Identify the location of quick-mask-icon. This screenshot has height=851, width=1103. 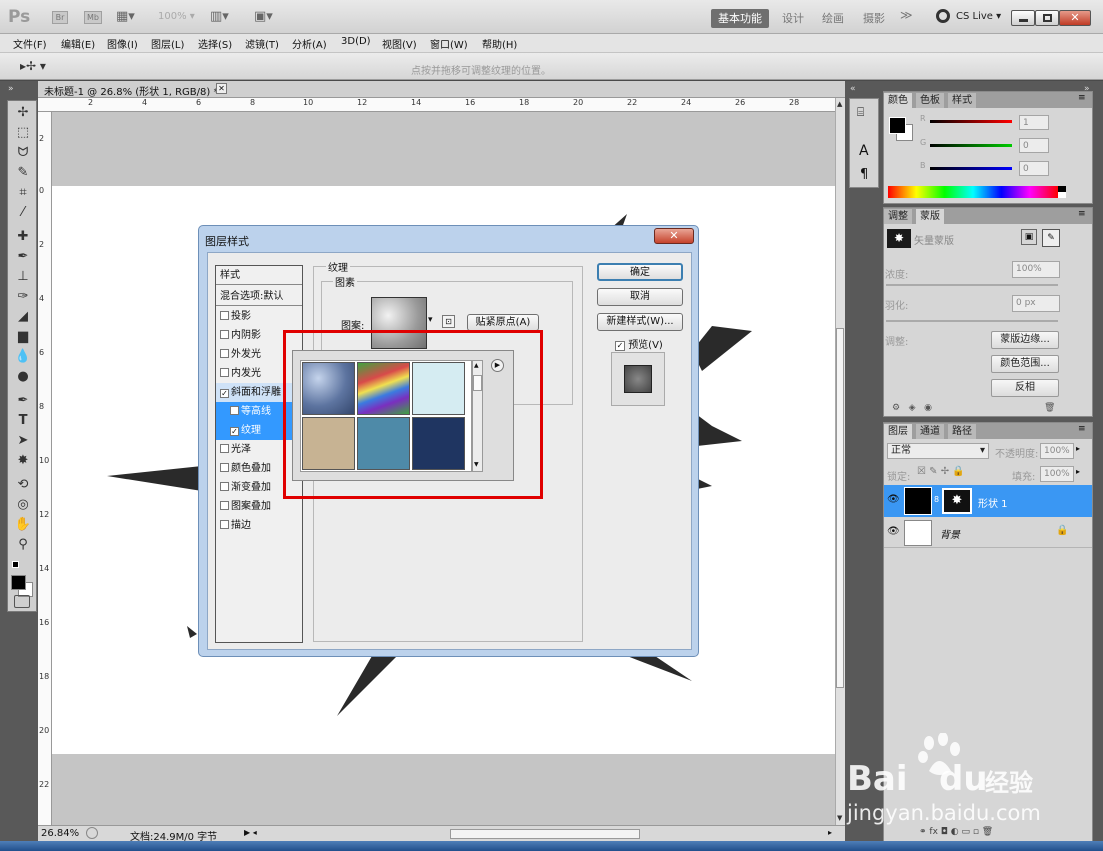
(22, 601).